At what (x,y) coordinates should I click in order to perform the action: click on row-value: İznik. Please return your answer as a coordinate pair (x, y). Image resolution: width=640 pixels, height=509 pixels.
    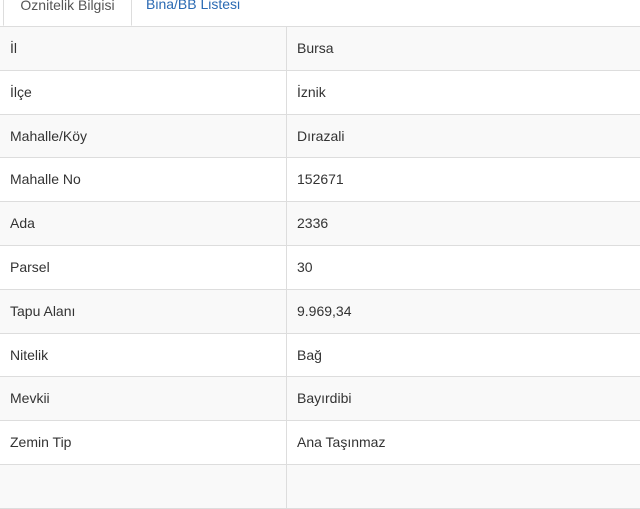
    Looking at the image, I should click on (311, 91).